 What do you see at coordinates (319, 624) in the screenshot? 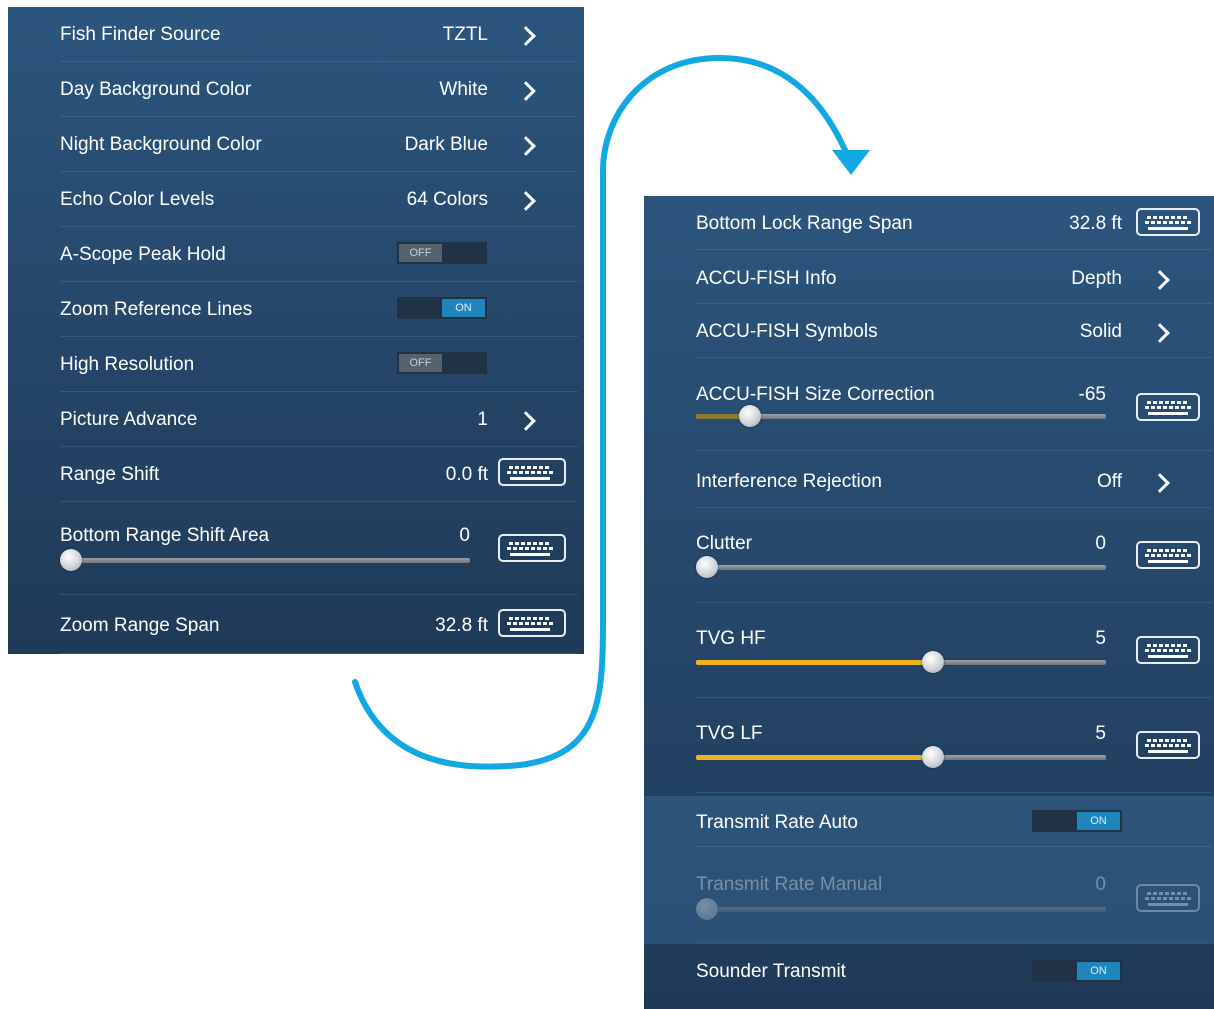
I see `row-zoom-range-span: Zoom Range Span 32.8 ft` at bounding box center [319, 624].